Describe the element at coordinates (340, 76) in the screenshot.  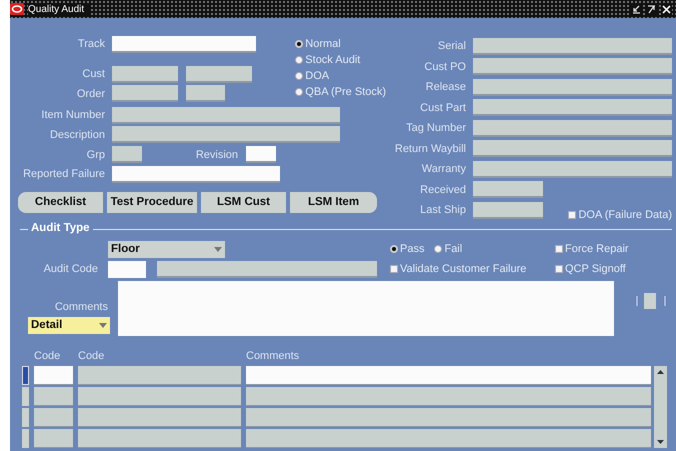
I see `radio-option: DOA` at that location.